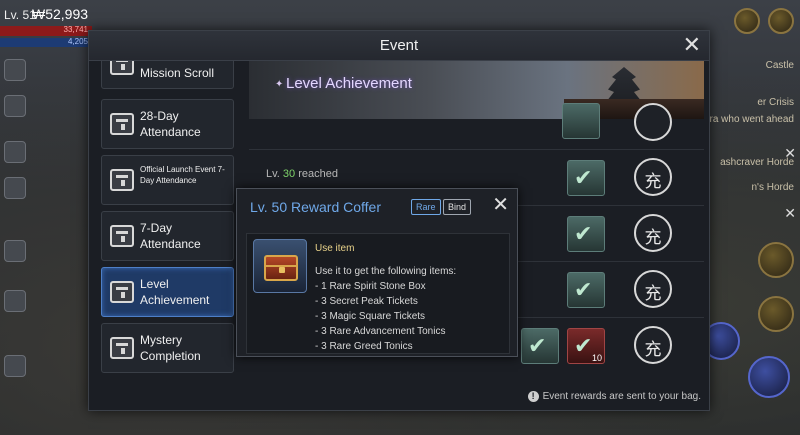 The width and height of the screenshot is (800, 435). What do you see at coordinates (349, 83) in the screenshot?
I see `banner-title: Level Achievement` at bounding box center [349, 83].